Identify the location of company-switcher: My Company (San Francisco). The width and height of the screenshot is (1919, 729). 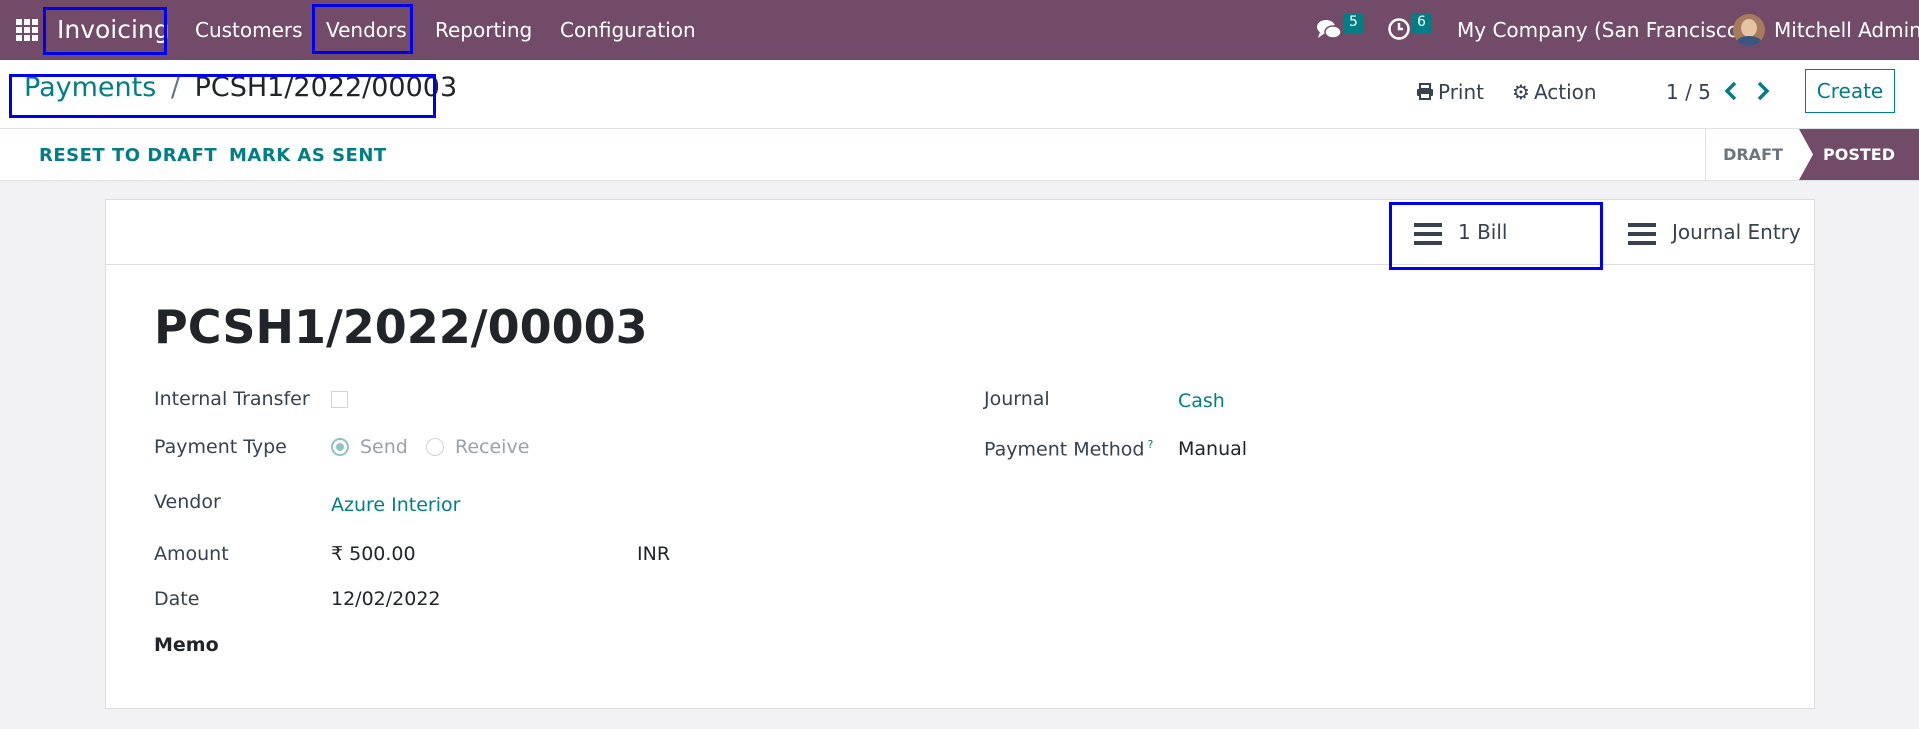
(1602, 30).